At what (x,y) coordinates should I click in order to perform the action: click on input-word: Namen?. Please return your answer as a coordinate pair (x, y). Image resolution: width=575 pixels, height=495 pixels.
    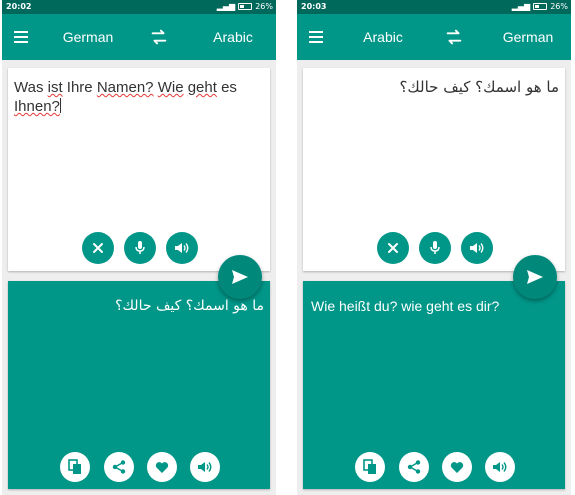
    Looking at the image, I should click on (125, 87).